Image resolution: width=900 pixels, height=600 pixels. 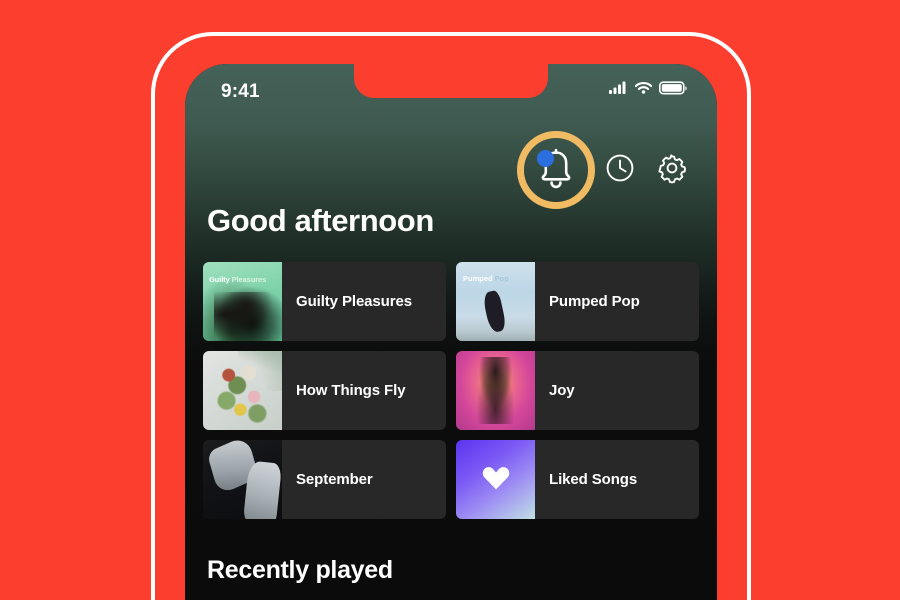 I want to click on heart-icon, so click(x=496, y=480).